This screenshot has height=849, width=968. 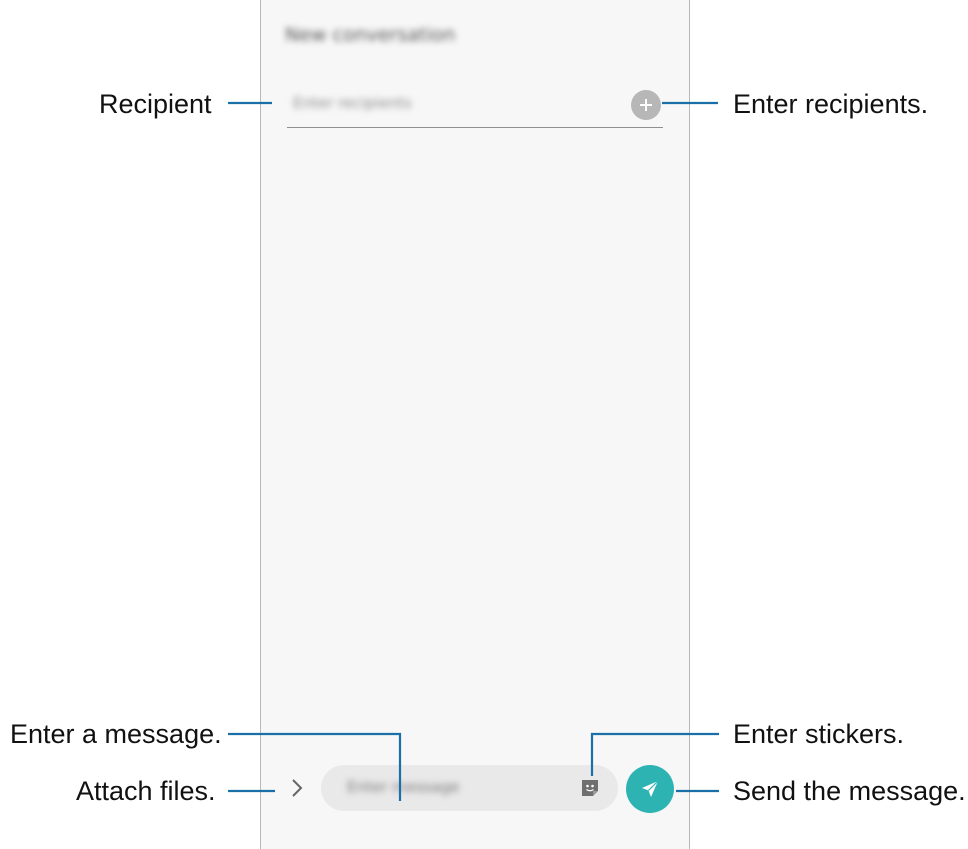 I want to click on send-button, so click(x=650, y=789).